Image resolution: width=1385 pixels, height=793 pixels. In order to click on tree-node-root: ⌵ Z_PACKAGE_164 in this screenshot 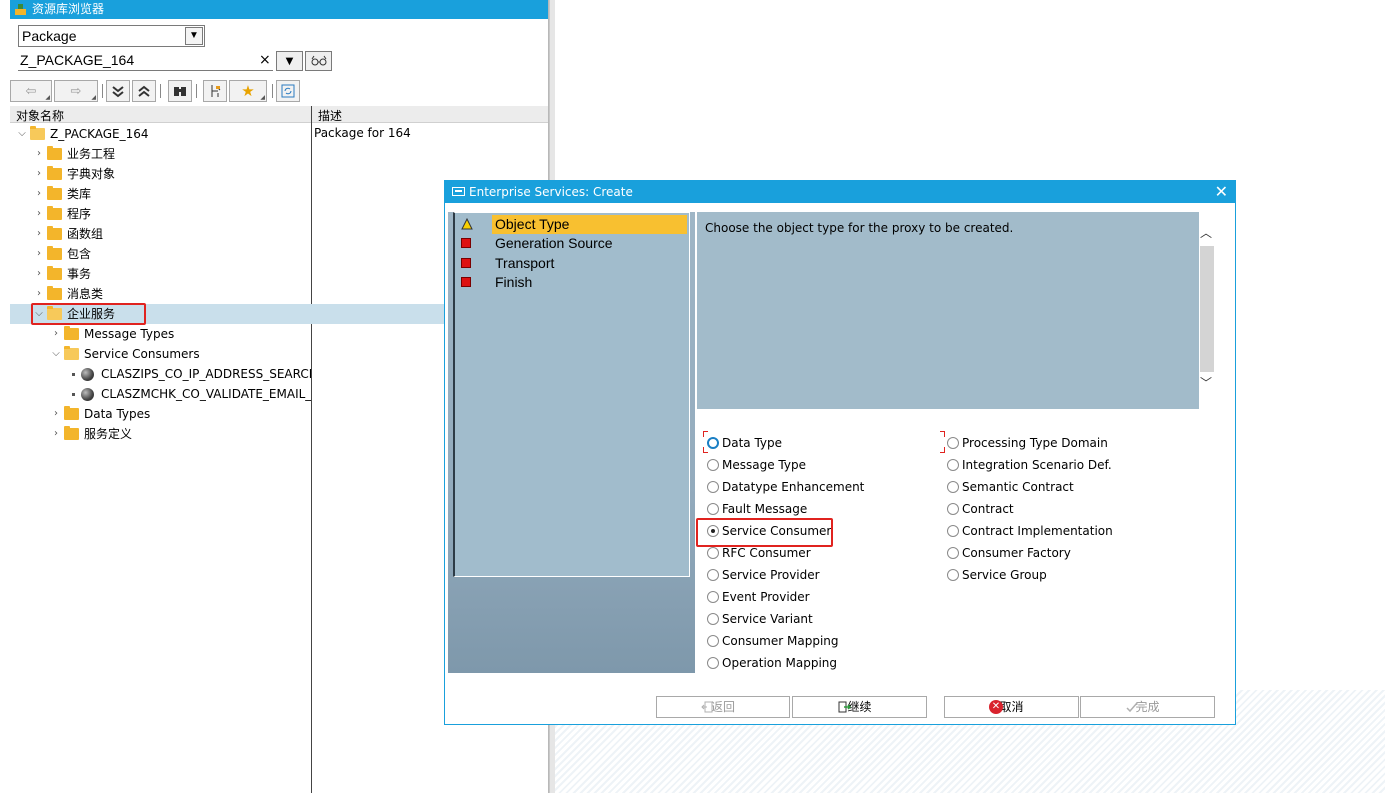, I will do `click(161, 134)`.